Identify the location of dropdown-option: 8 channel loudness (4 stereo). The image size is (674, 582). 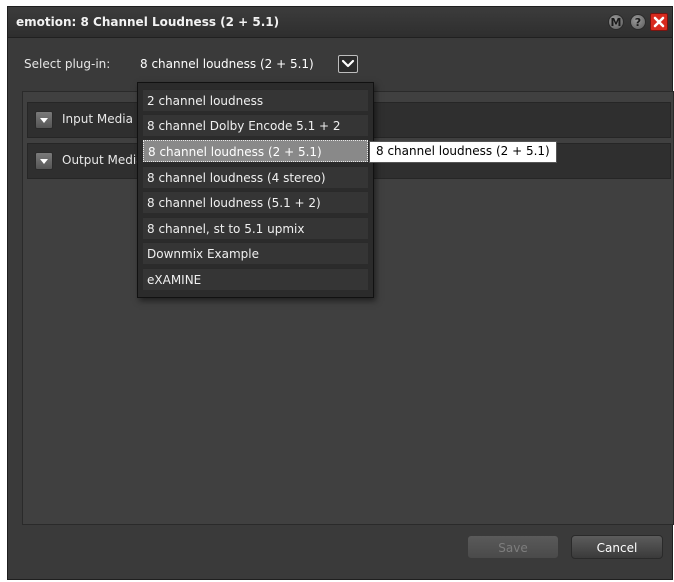
(255, 177).